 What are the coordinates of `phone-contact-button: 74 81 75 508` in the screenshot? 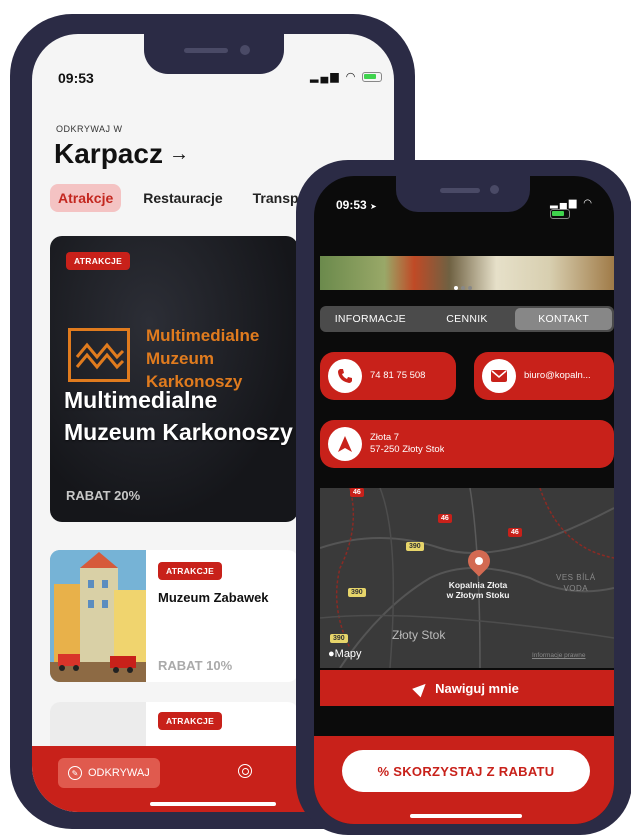 It's located at (388, 376).